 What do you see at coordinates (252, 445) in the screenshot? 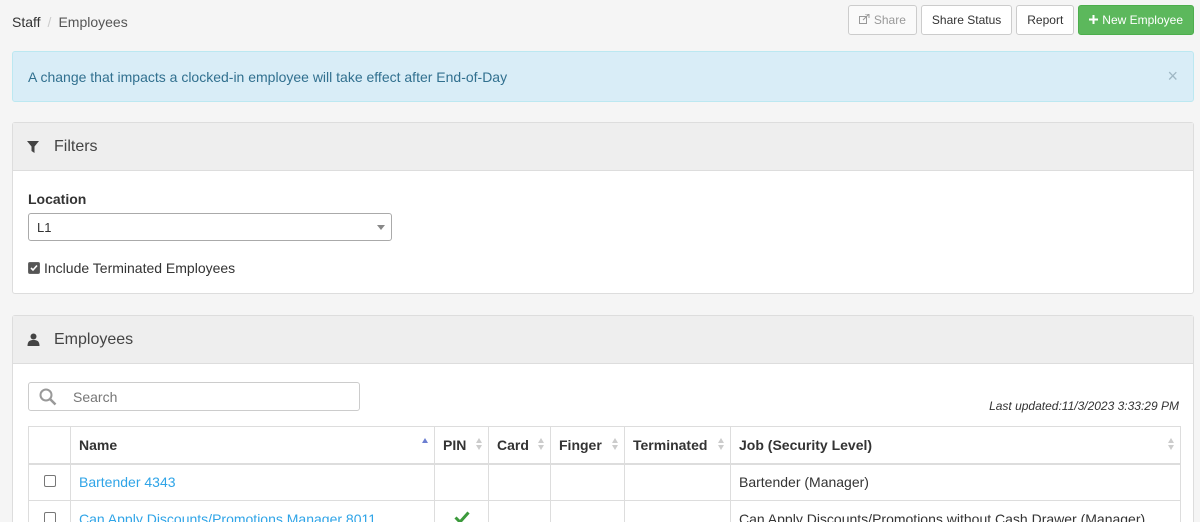
I see `column-header-name: Name` at bounding box center [252, 445].